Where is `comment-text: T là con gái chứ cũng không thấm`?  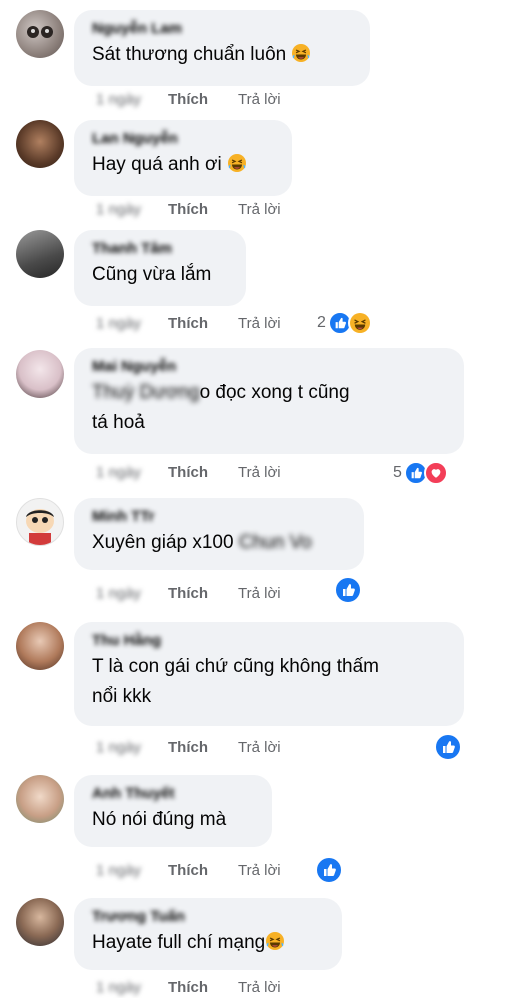
comment-text: T là con gái chứ cũng không thấm is located at coordinates (235, 666).